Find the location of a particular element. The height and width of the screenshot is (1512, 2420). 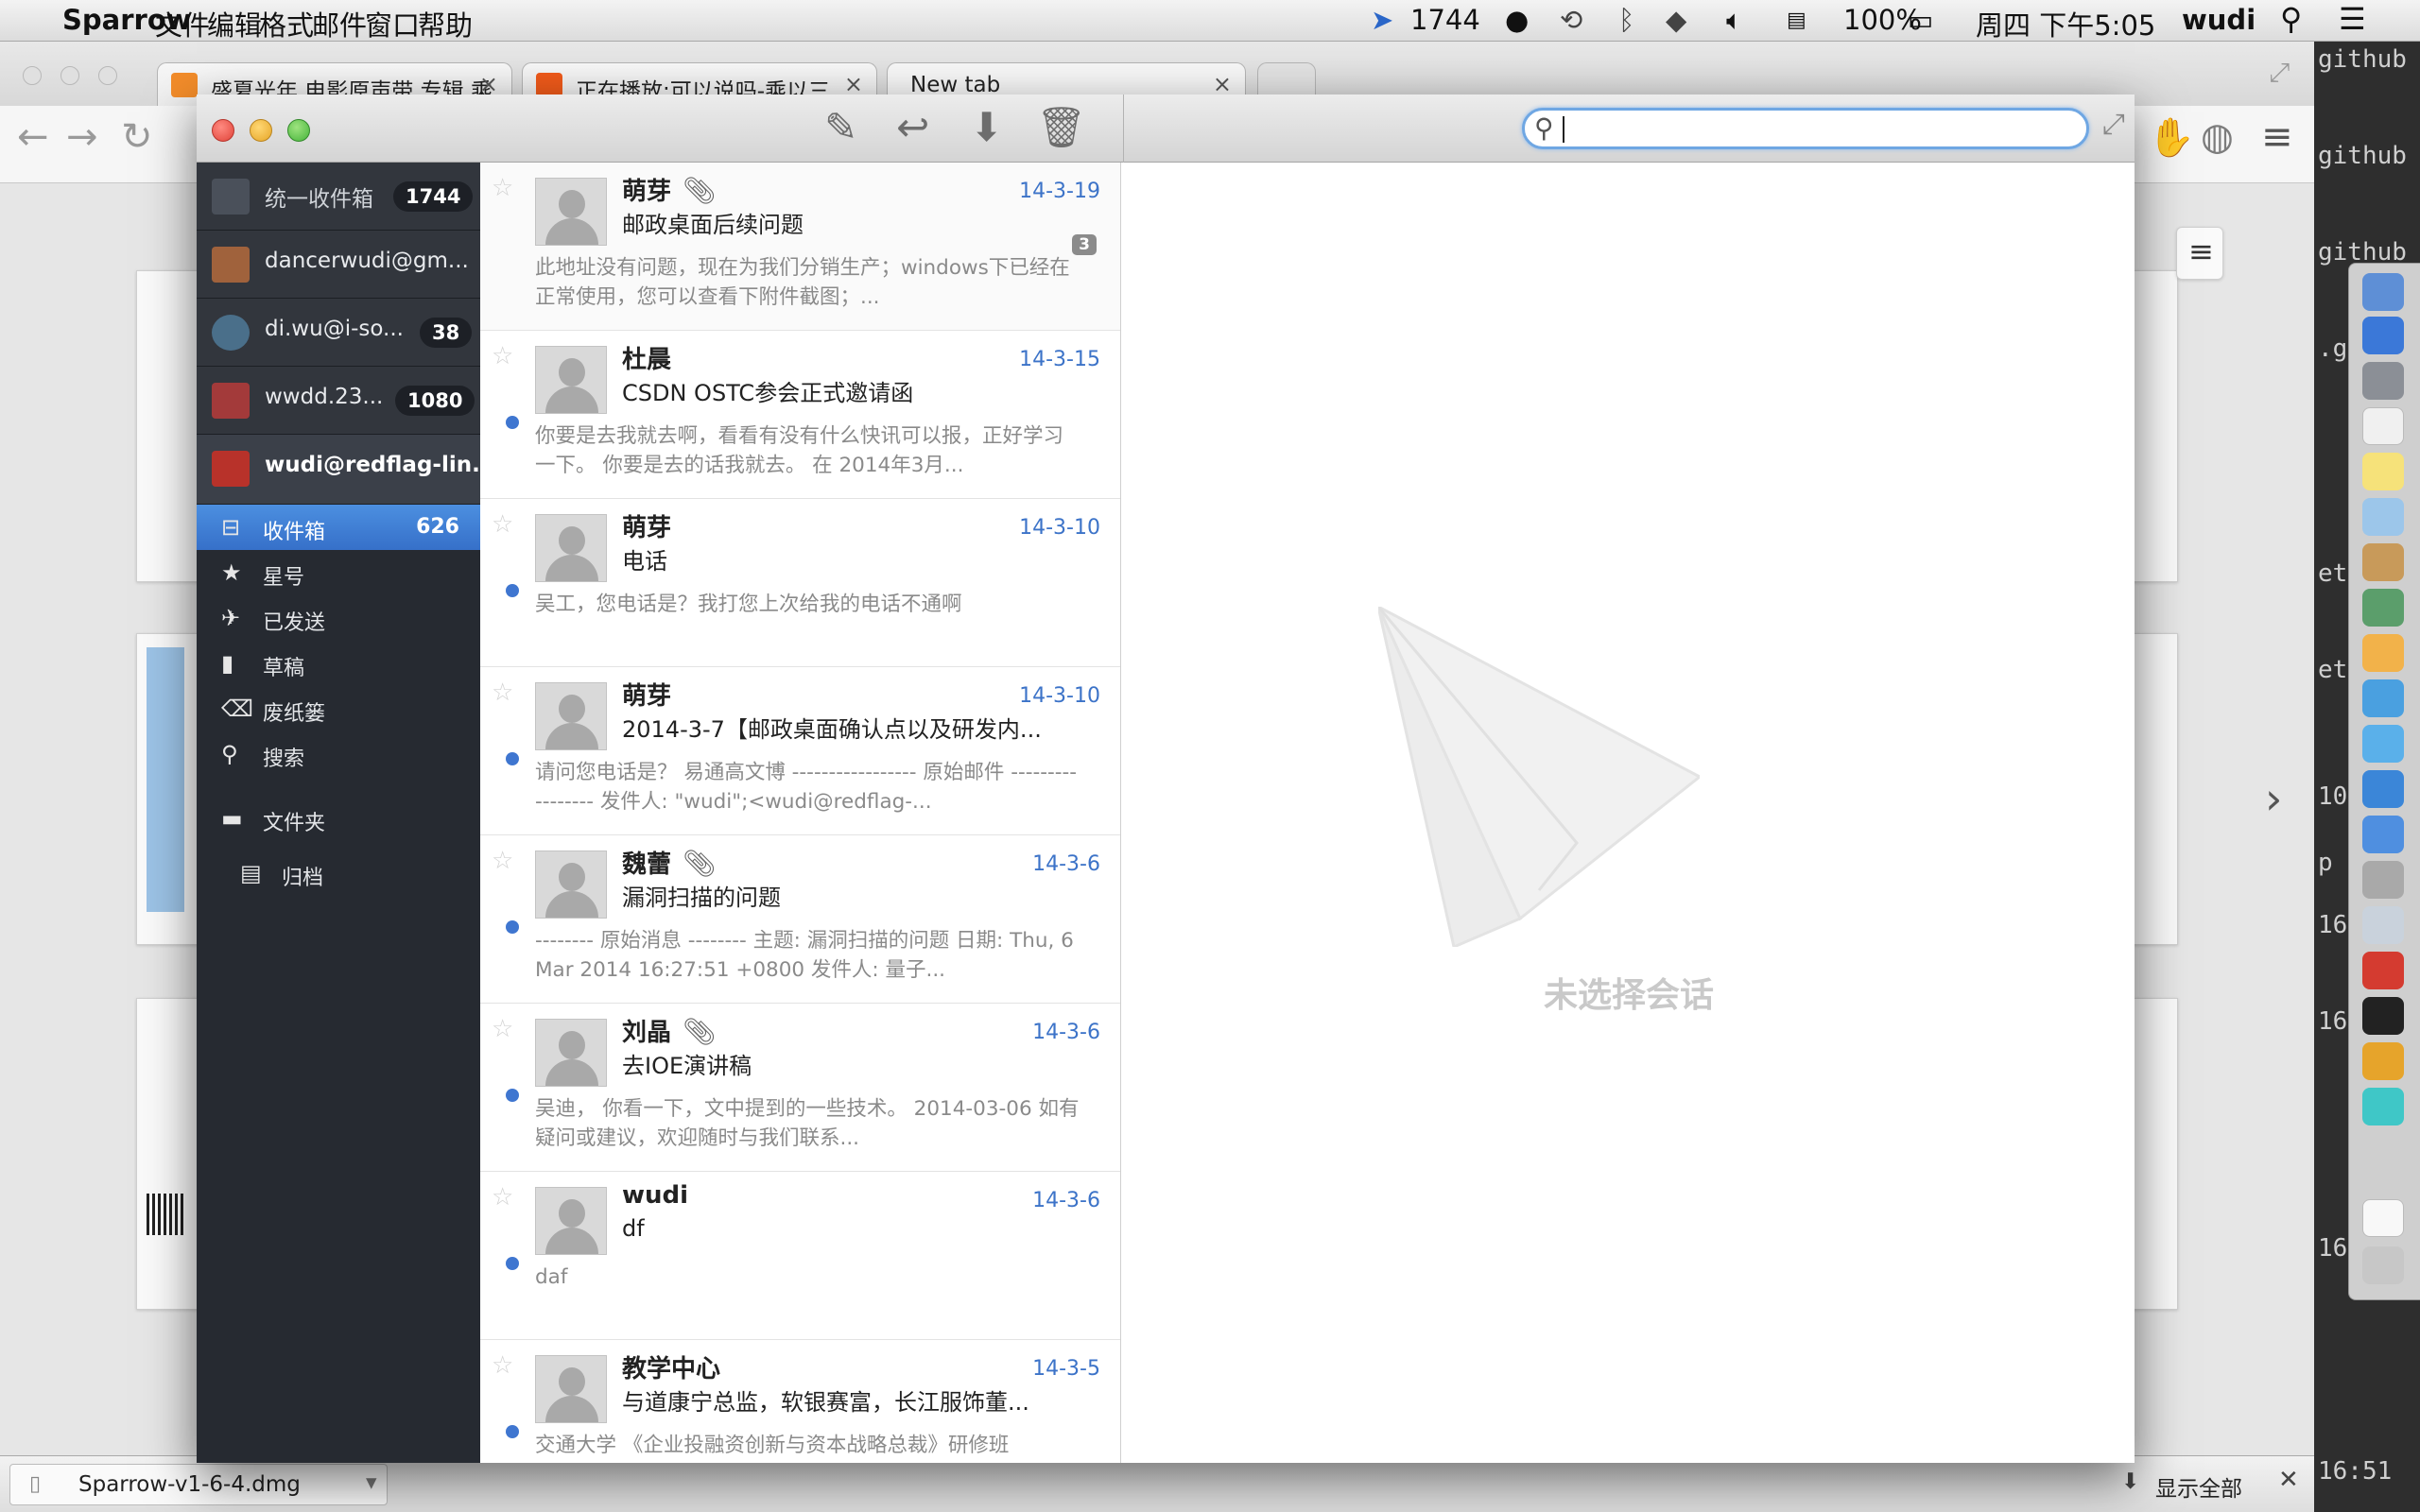

contacts-icon is located at coordinates (2383, 562).